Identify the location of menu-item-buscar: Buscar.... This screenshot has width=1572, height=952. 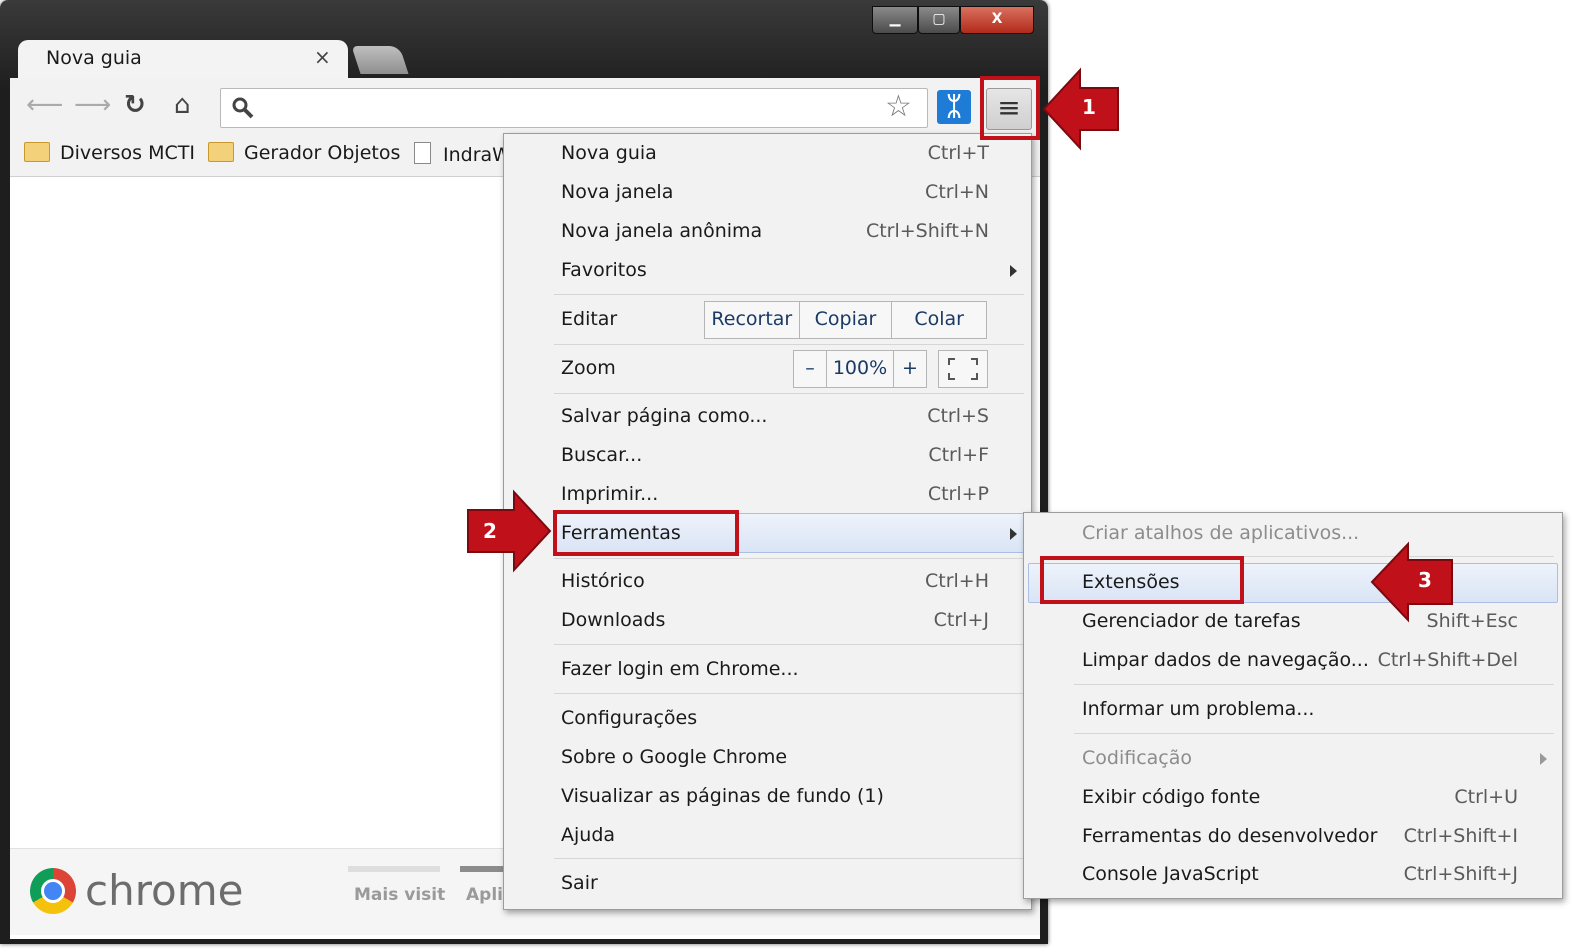
(601, 455).